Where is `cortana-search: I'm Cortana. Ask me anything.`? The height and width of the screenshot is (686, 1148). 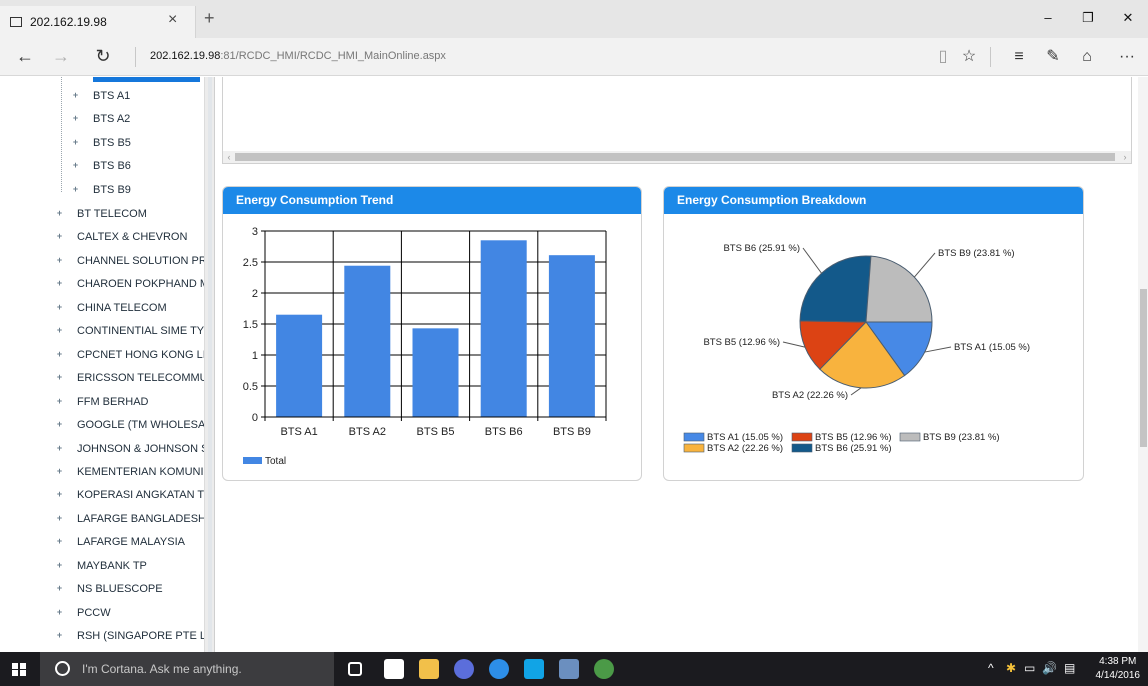
cortana-search: I'm Cortana. Ask me anything. is located at coordinates (187, 669).